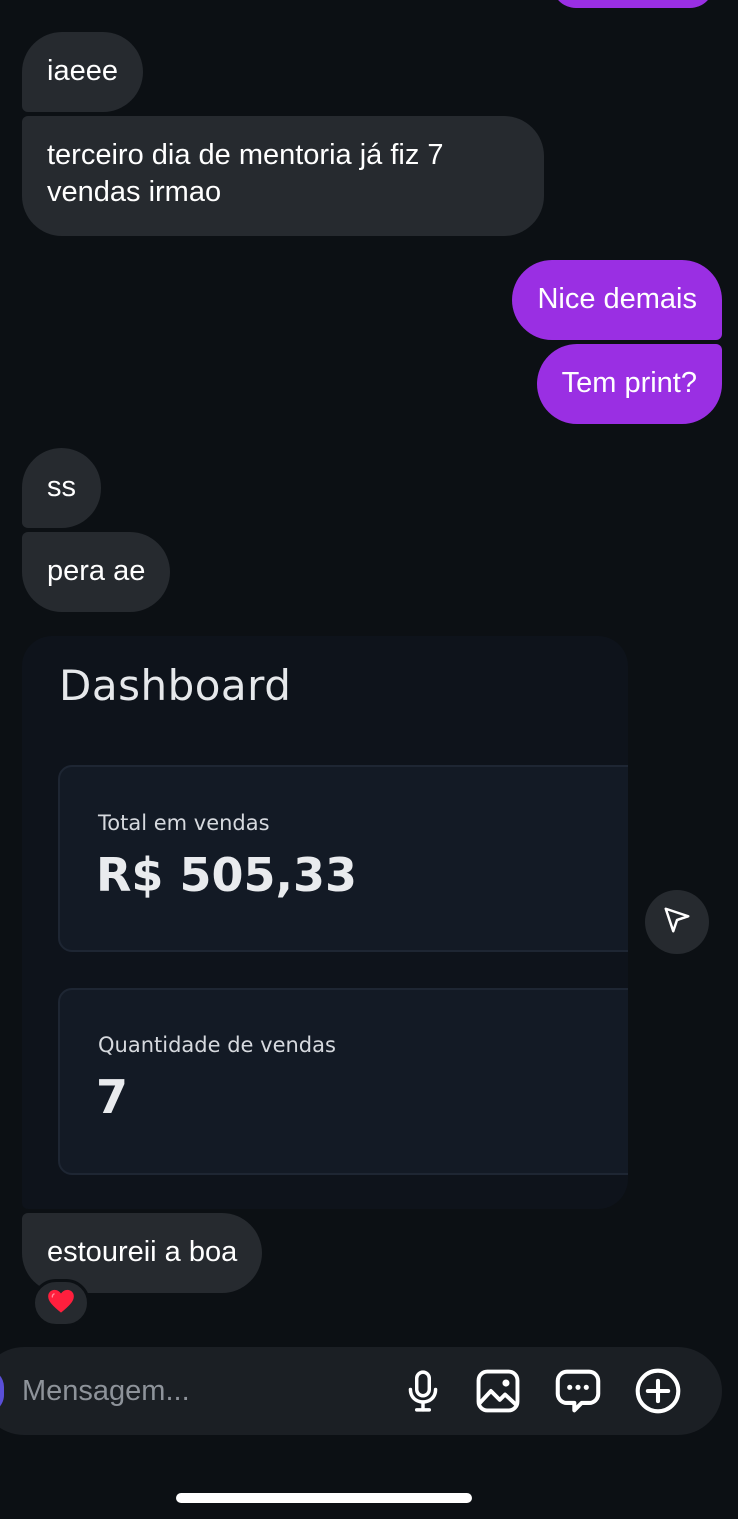  I want to click on card-label: Quantidade de vendas, so click(217, 1045).